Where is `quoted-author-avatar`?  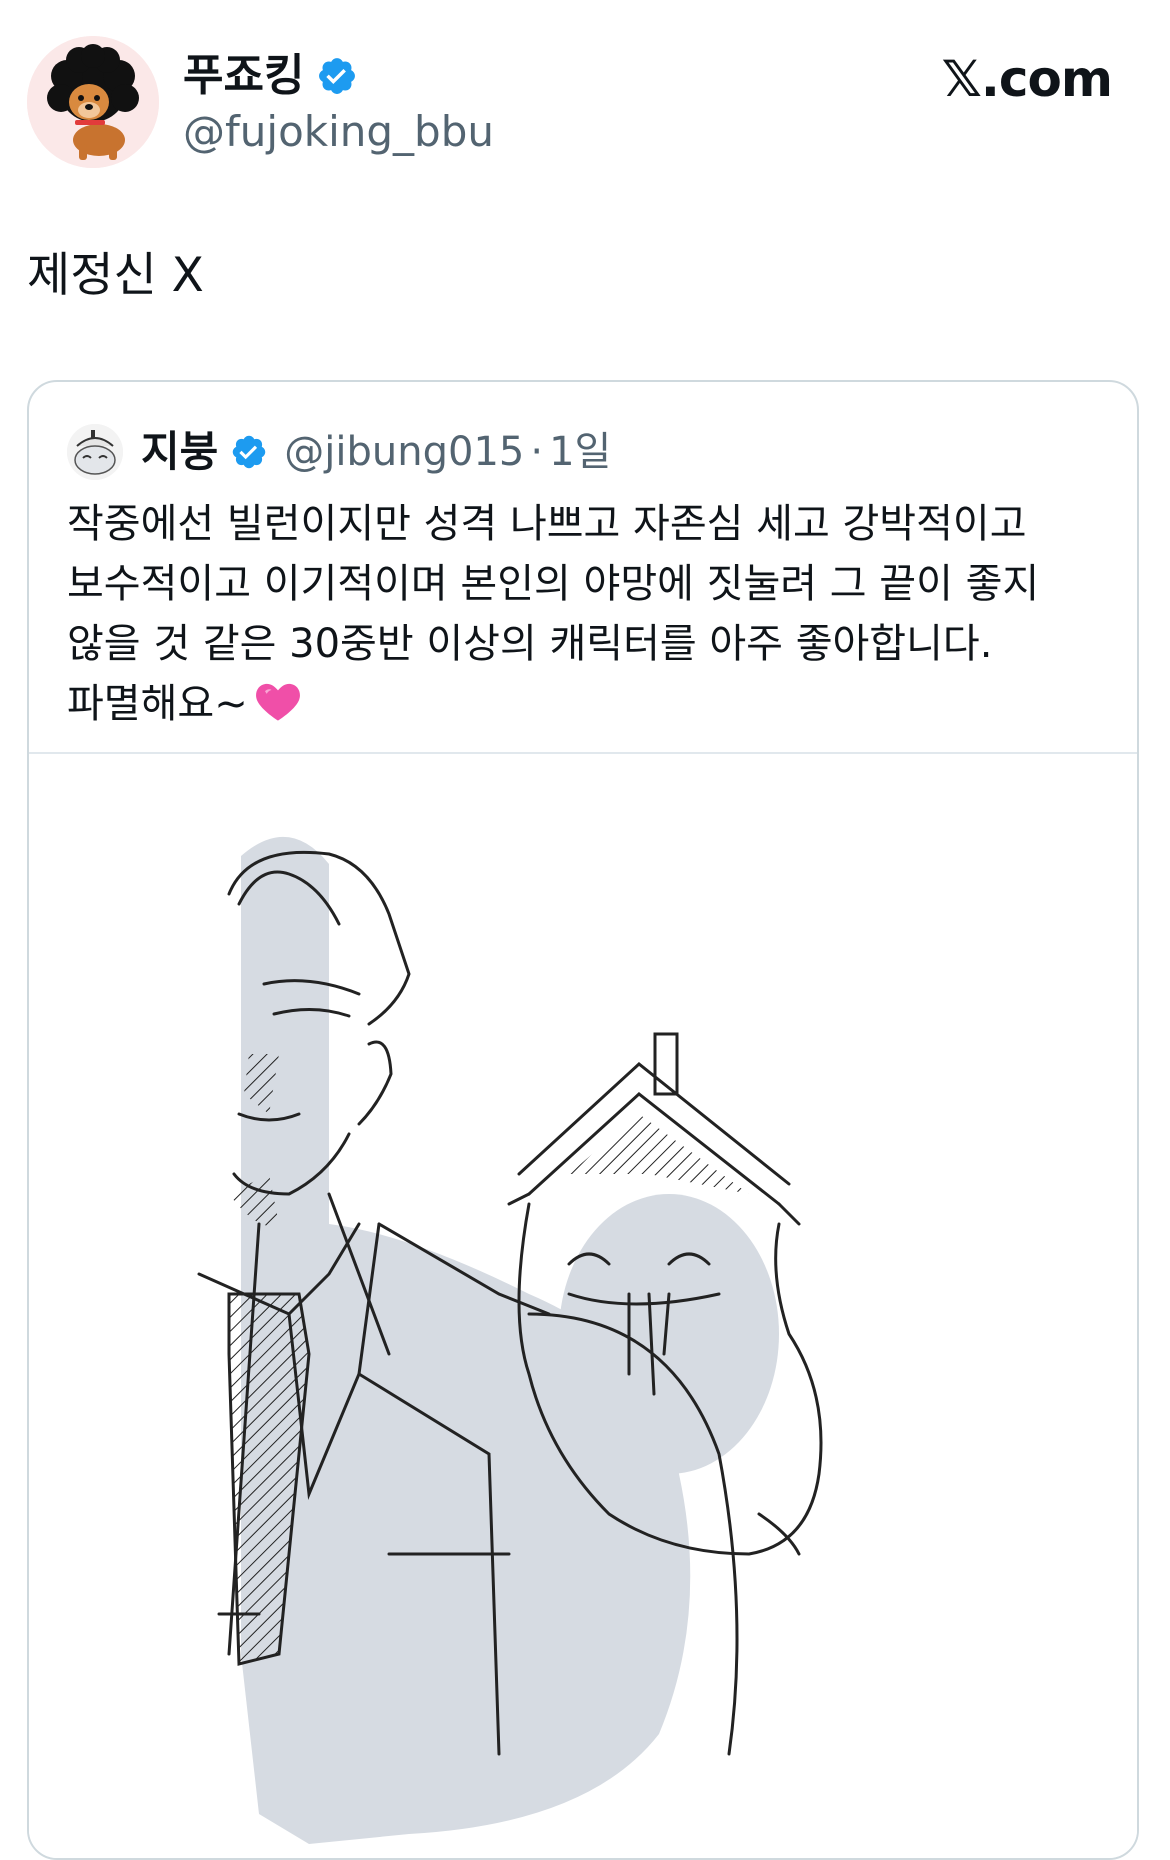 quoted-author-avatar is located at coordinates (95, 452).